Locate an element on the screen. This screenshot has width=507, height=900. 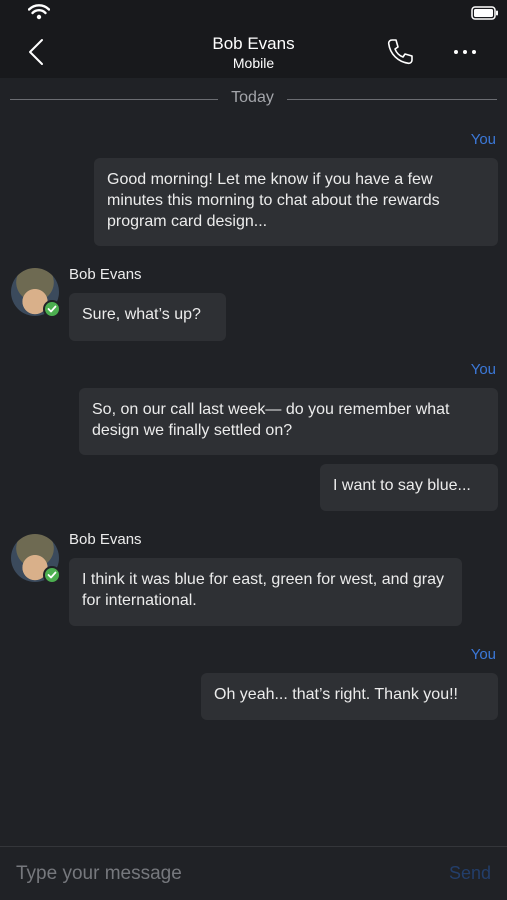
message-input is located at coordinates (216, 874).